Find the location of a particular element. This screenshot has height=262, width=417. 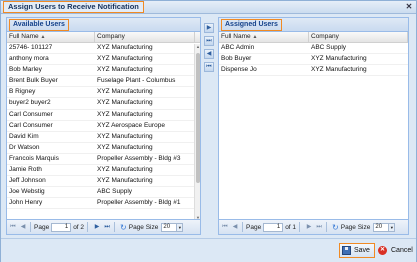

cell-company: Propeller Assembly - Bldg #1 is located at coordinates (139, 203).